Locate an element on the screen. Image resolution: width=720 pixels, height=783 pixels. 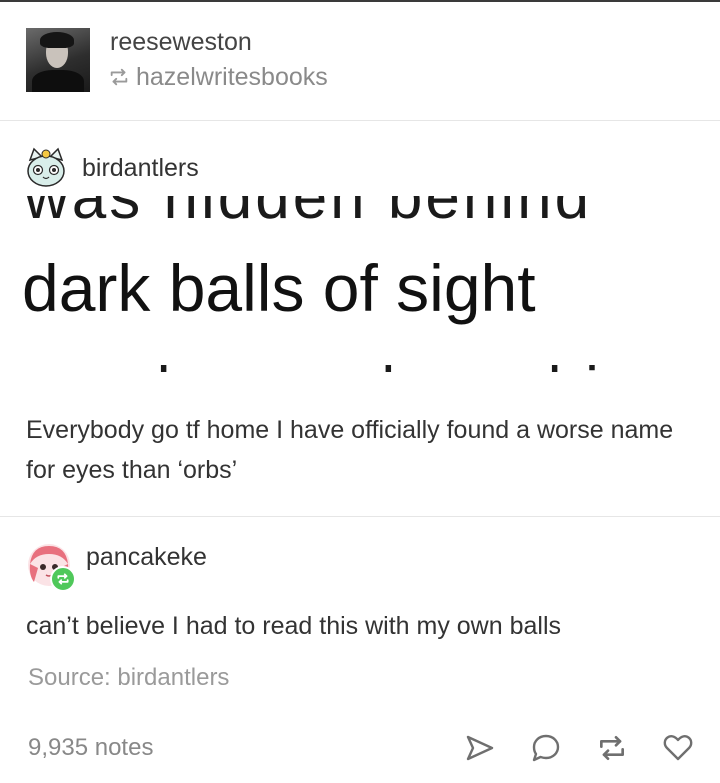
source-link: Source: birdantlers is located at coordinates (128, 678).